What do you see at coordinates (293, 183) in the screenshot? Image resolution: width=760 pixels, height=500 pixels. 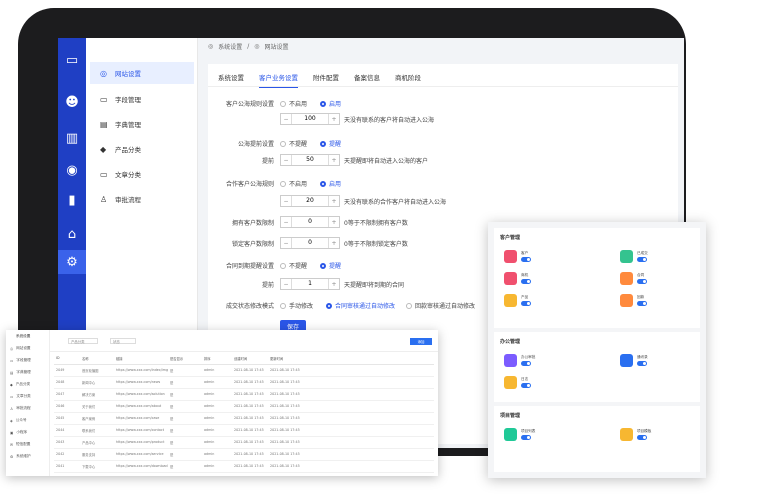 I see `coop-off-radio: 不启用` at bounding box center [293, 183].